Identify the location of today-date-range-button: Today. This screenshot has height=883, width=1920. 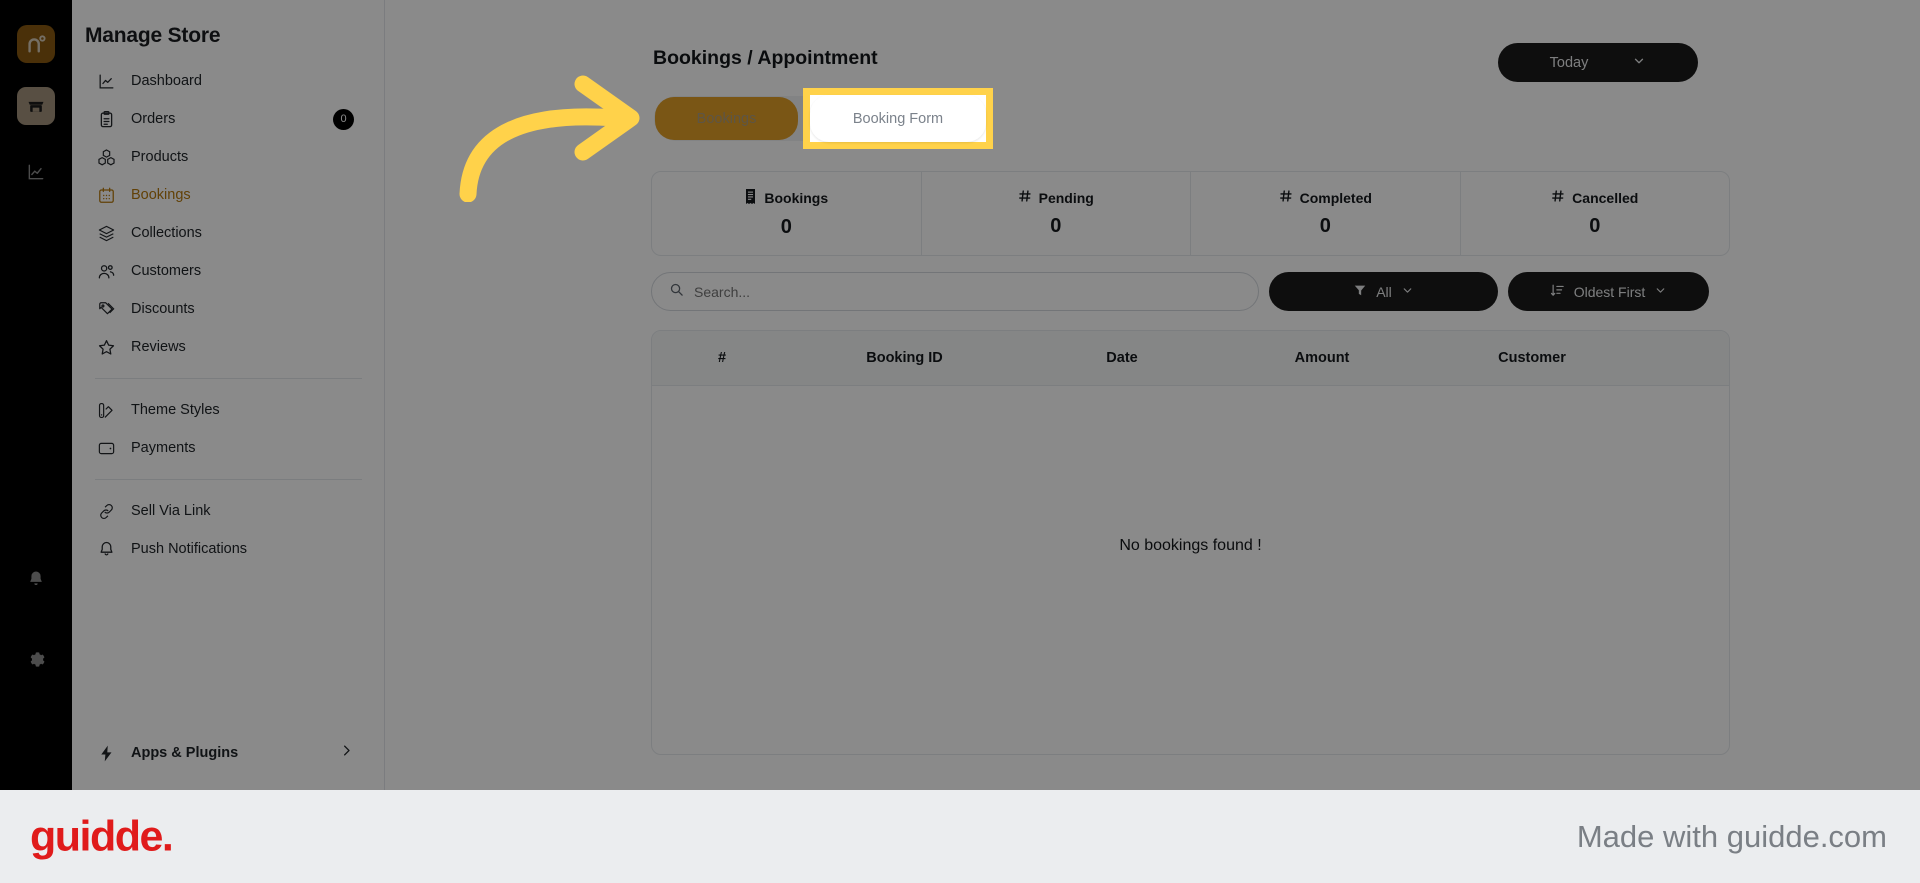
(1598, 62).